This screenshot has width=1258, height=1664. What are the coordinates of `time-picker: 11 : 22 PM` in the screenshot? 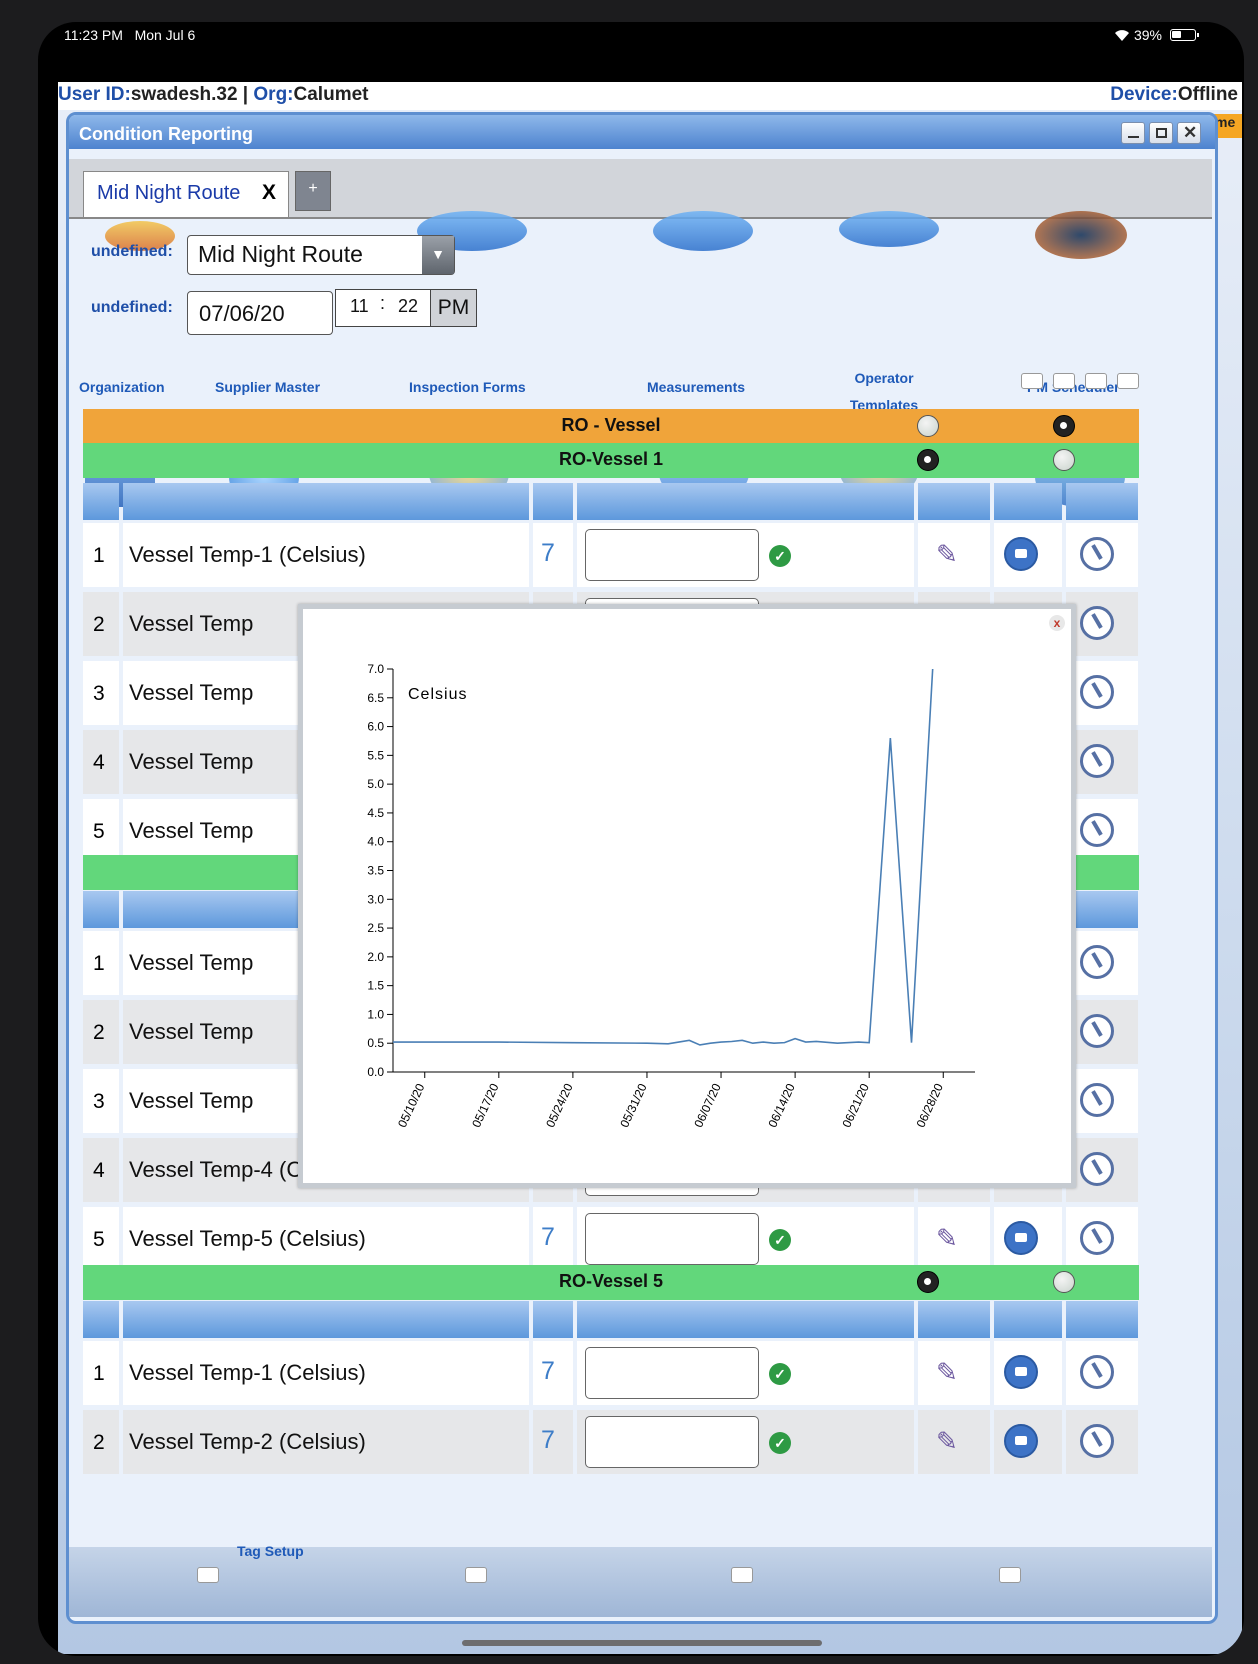 It's located at (406, 308).